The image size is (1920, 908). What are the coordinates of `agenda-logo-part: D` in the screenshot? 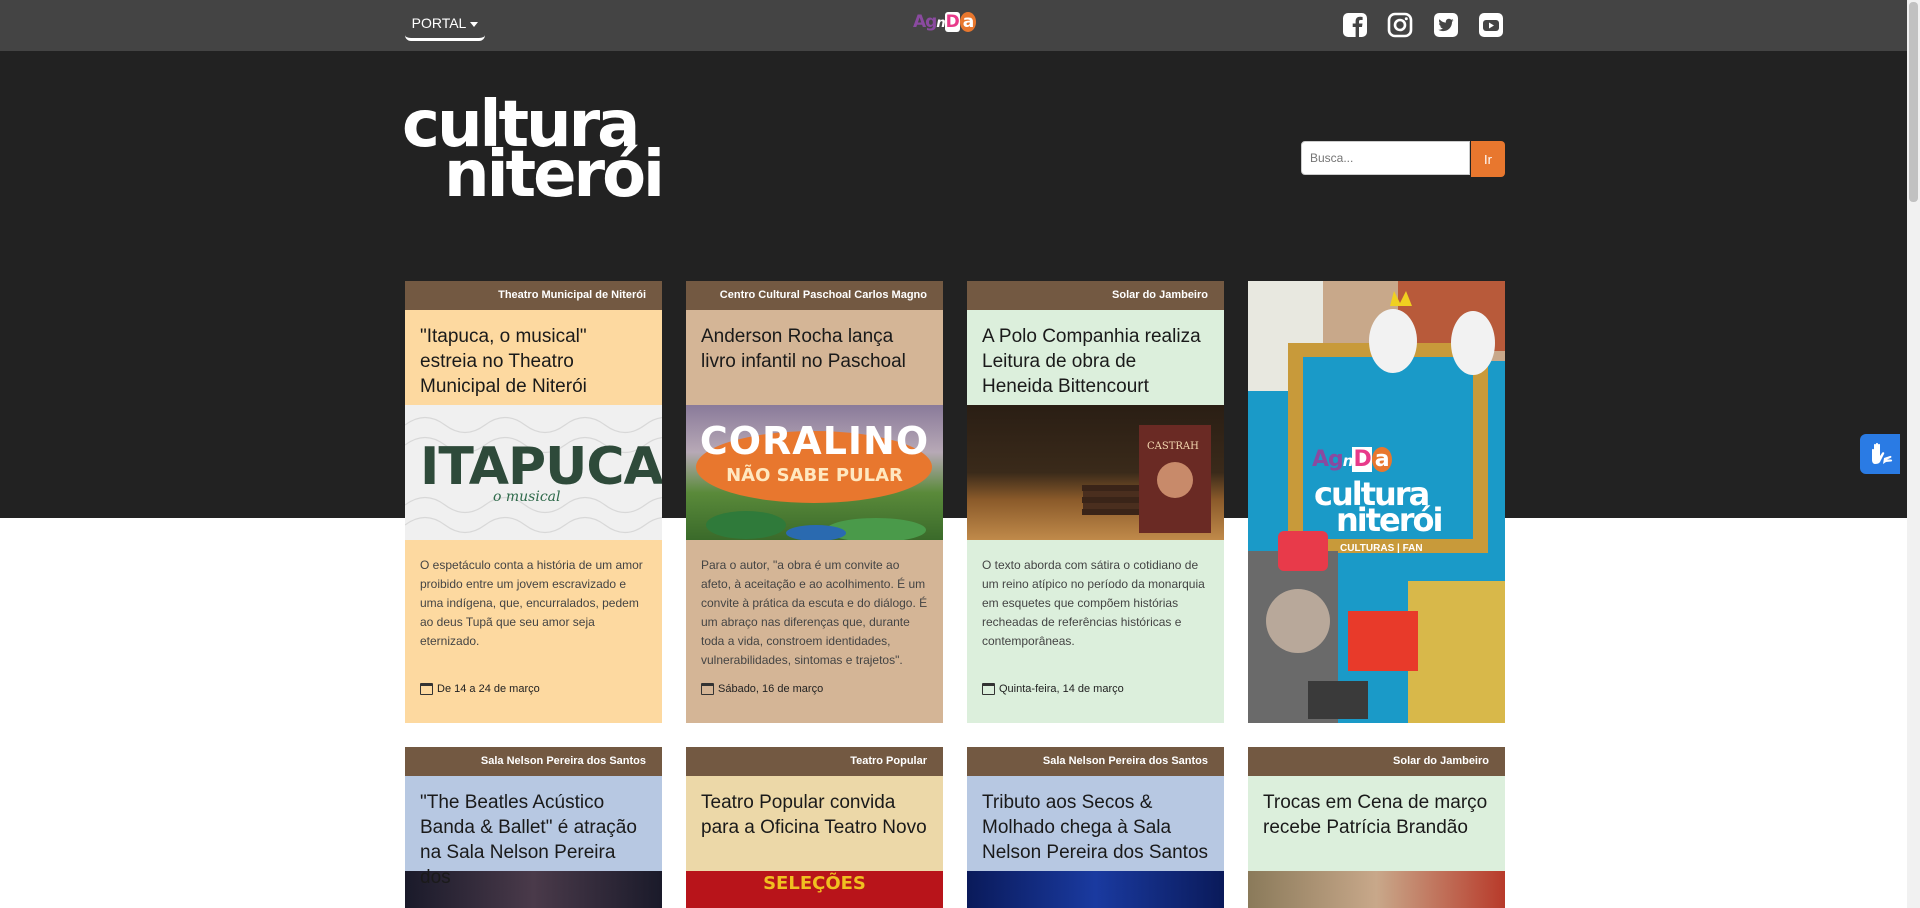 It's located at (952, 22).